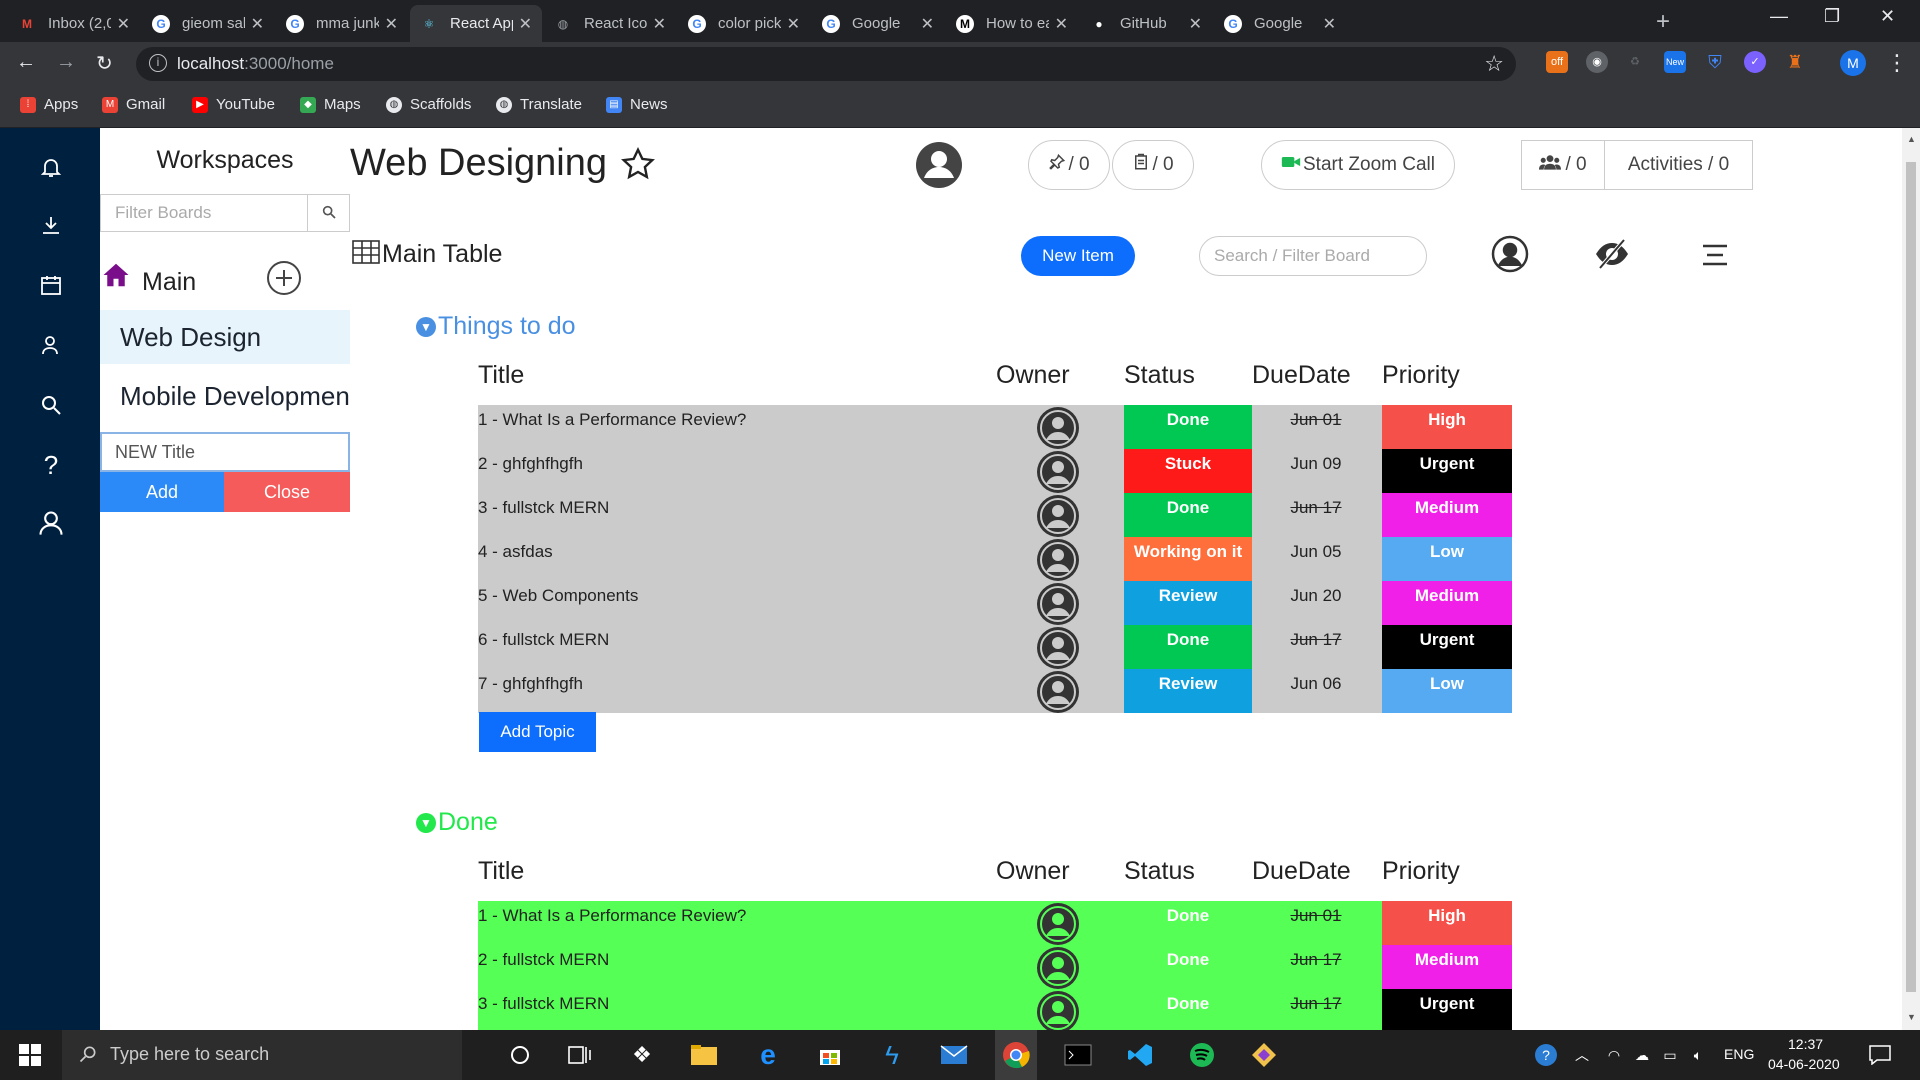  What do you see at coordinates (1447, 559) in the screenshot?
I see `priority-badge: Low` at bounding box center [1447, 559].